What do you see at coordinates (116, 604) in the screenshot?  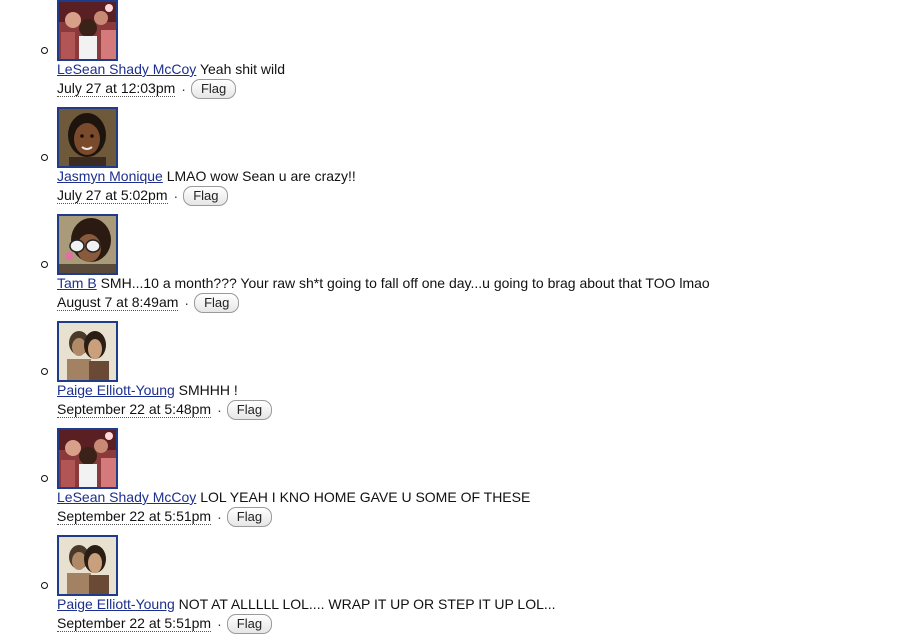 I see `author-link: Paige Elliott-Young` at bounding box center [116, 604].